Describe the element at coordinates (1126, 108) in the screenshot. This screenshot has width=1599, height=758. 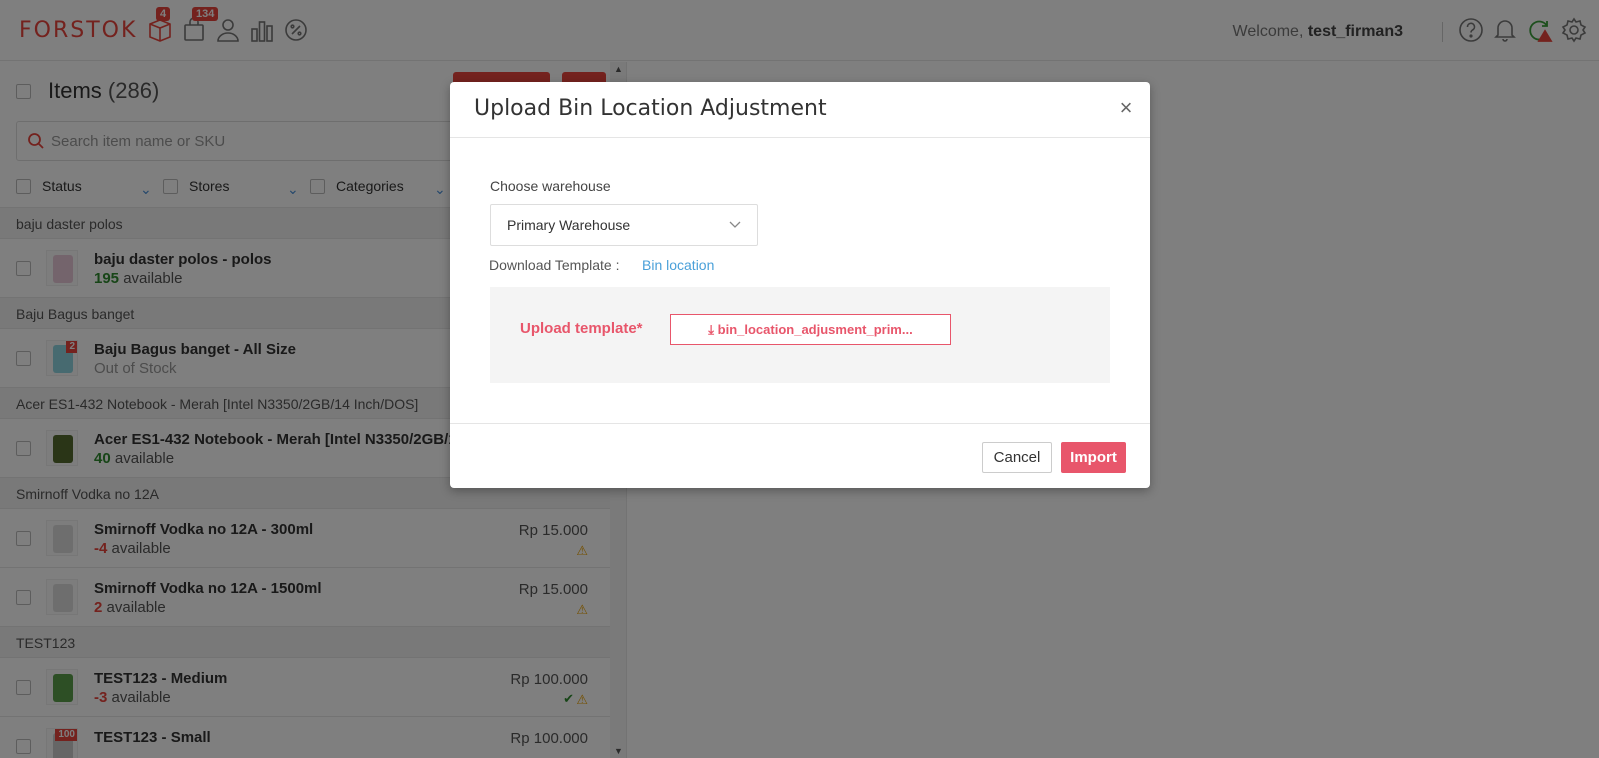
I see `close-icon: ×` at that location.